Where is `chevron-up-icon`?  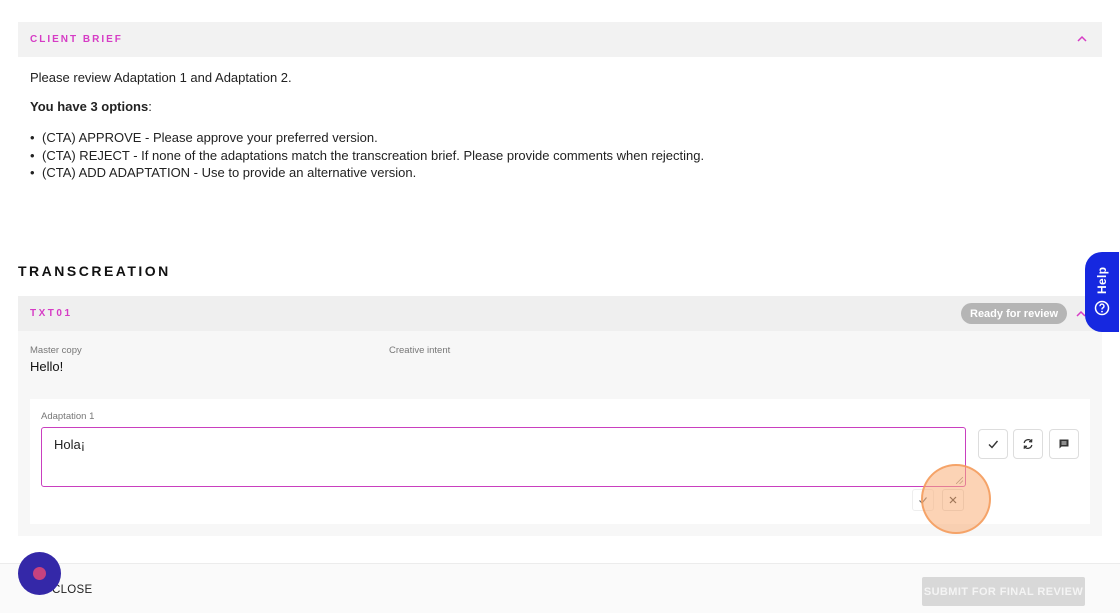 chevron-up-icon is located at coordinates (1082, 39).